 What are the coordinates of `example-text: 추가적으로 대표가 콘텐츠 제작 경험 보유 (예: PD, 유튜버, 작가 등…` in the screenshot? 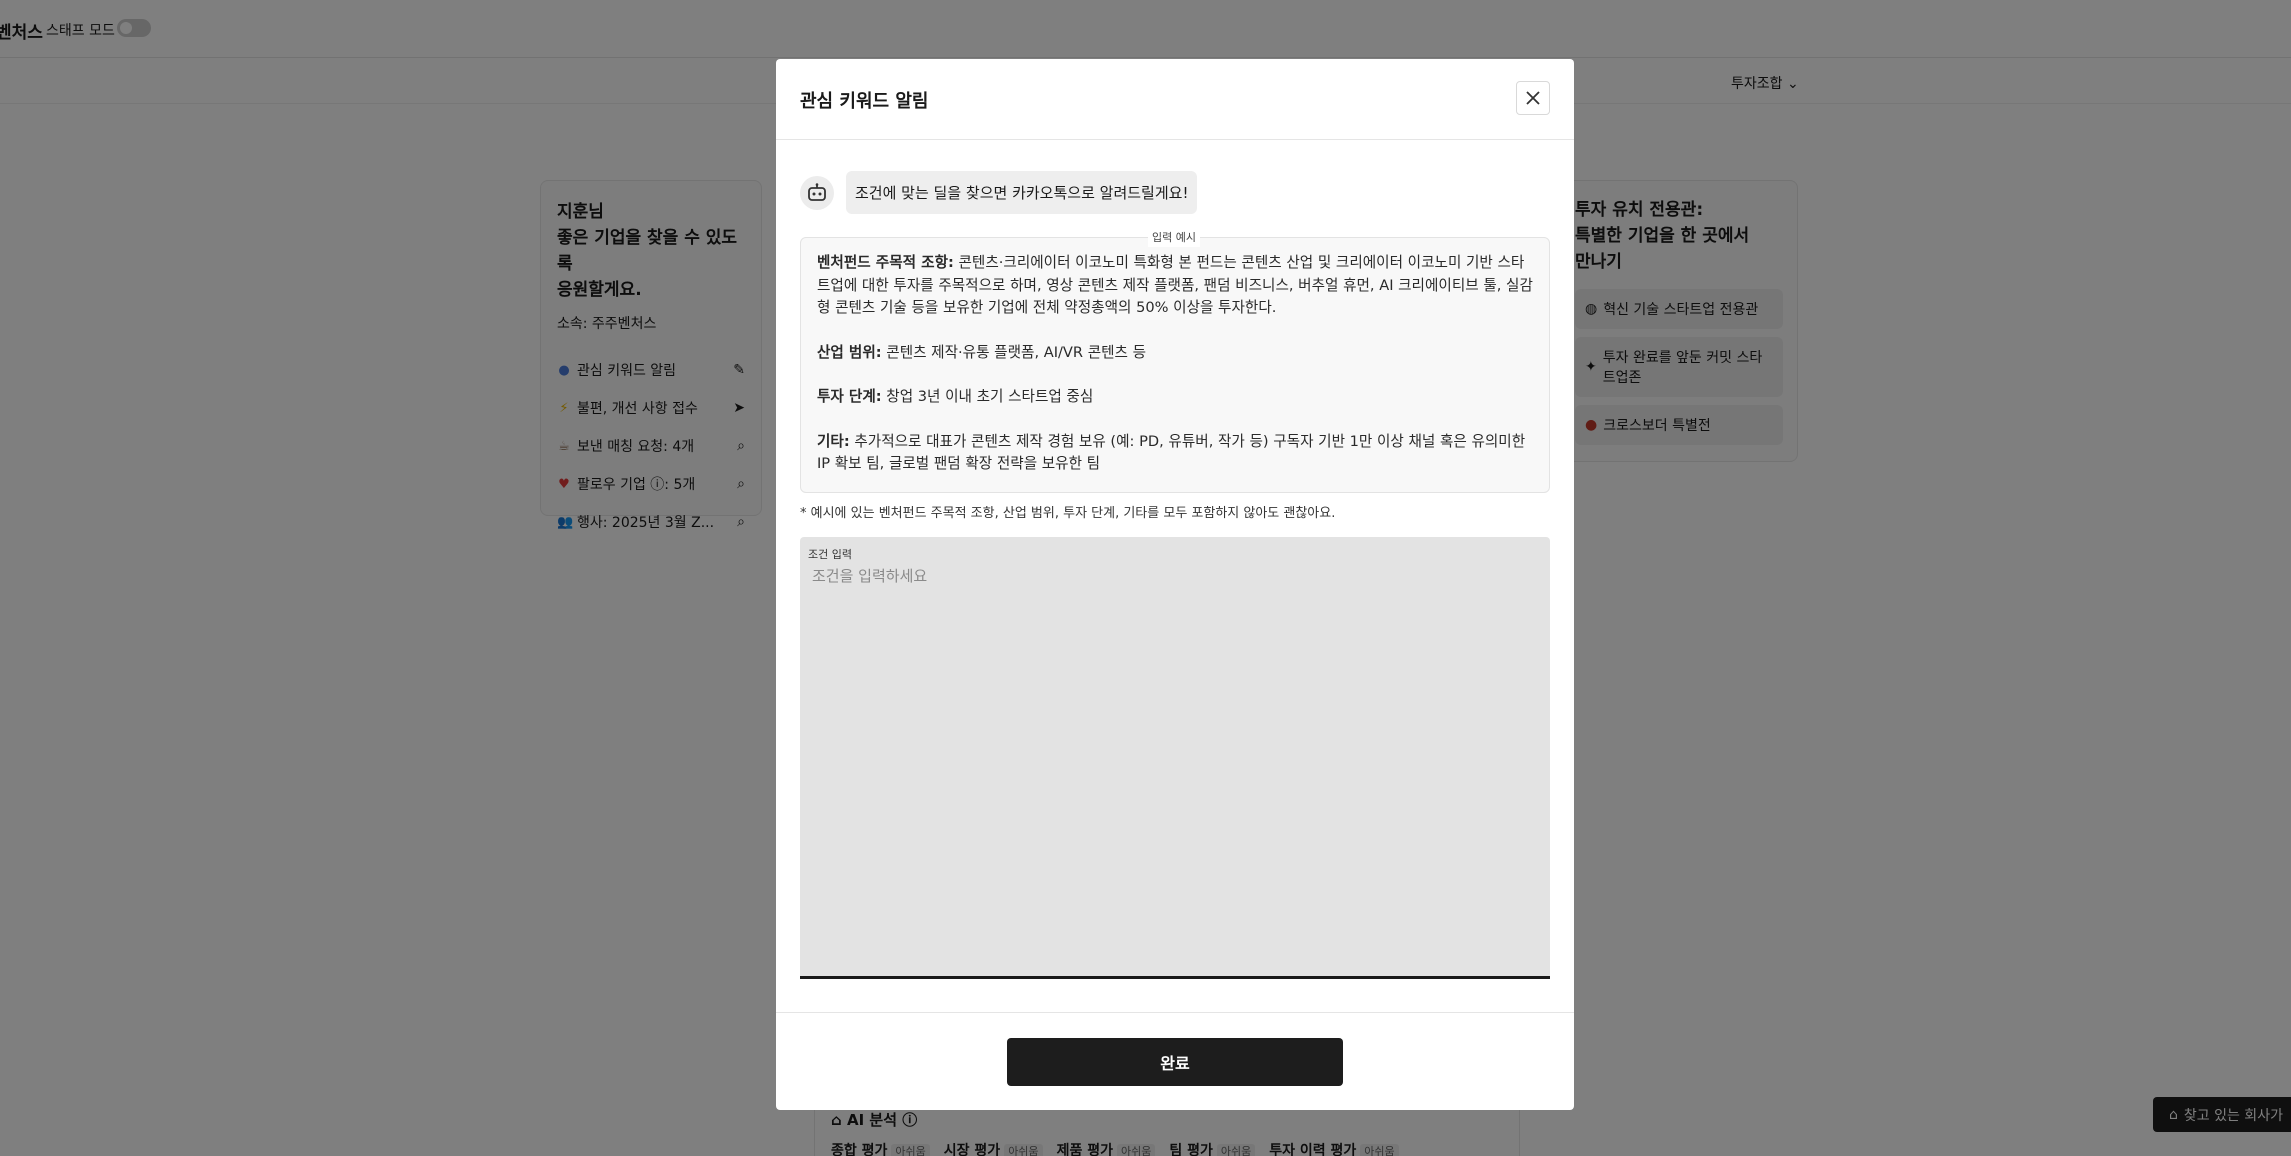 It's located at (1171, 452).